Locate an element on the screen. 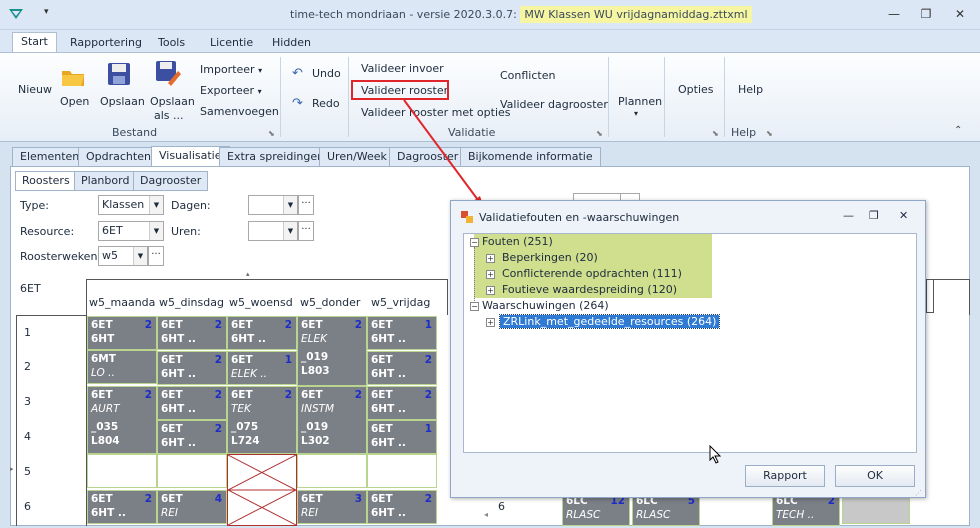 The width and height of the screenshot is (980, 528). dialog-close-button: ✕ is located at coordinates (903, 215).